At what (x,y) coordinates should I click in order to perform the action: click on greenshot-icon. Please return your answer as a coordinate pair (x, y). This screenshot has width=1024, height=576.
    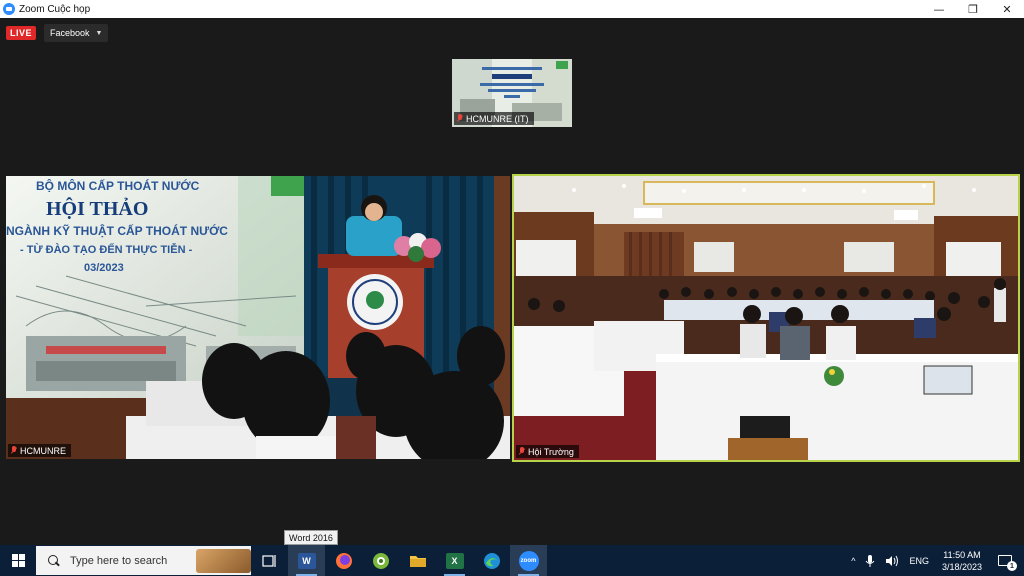
    Looking at the image, I should click on (380, 560).